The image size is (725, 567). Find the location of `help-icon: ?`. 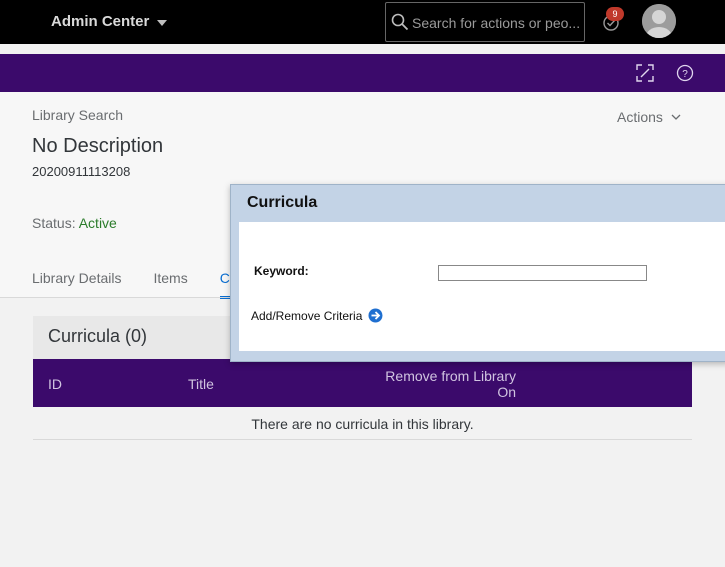

help-icon: ? is located at coordinates (685, 73).